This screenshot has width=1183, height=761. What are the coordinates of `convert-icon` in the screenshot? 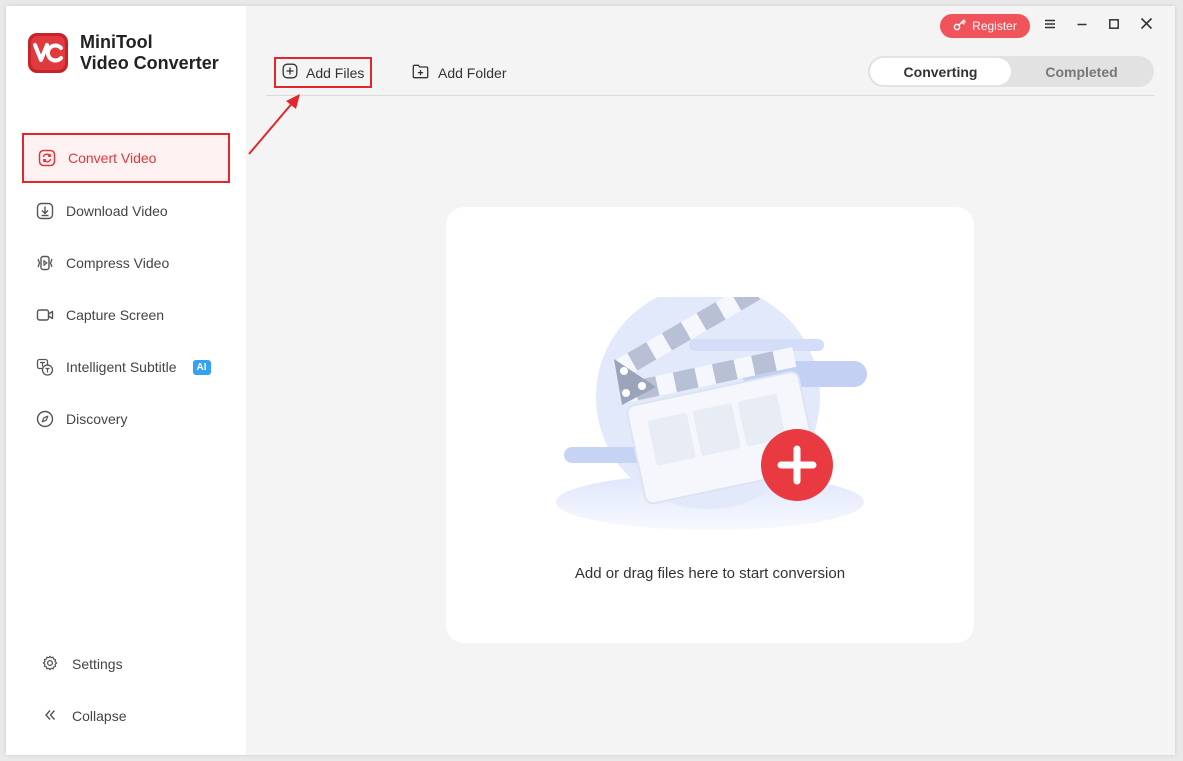 It's located at (47, 158).